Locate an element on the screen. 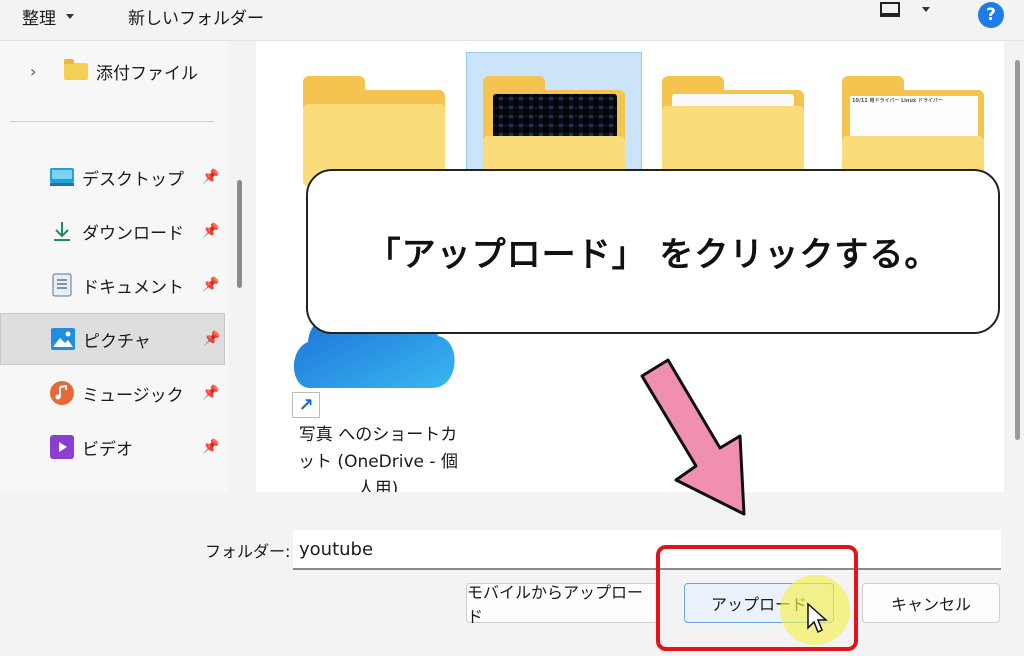  documents-icon is located at coordinates (62, 285).